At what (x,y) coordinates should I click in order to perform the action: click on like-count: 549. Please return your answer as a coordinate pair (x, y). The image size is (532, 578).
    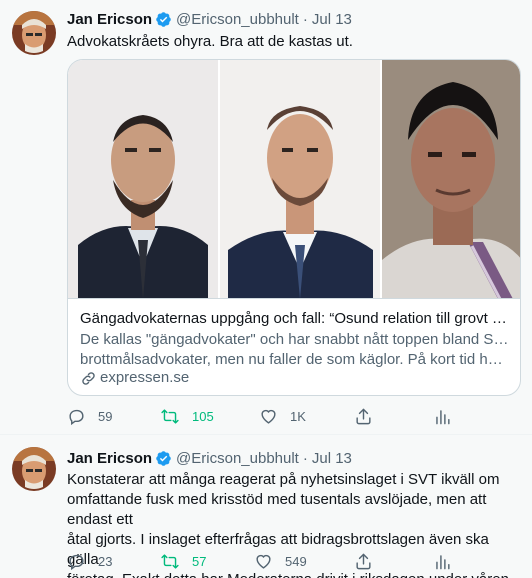
    Looking at the image, I should click on (296, 561).